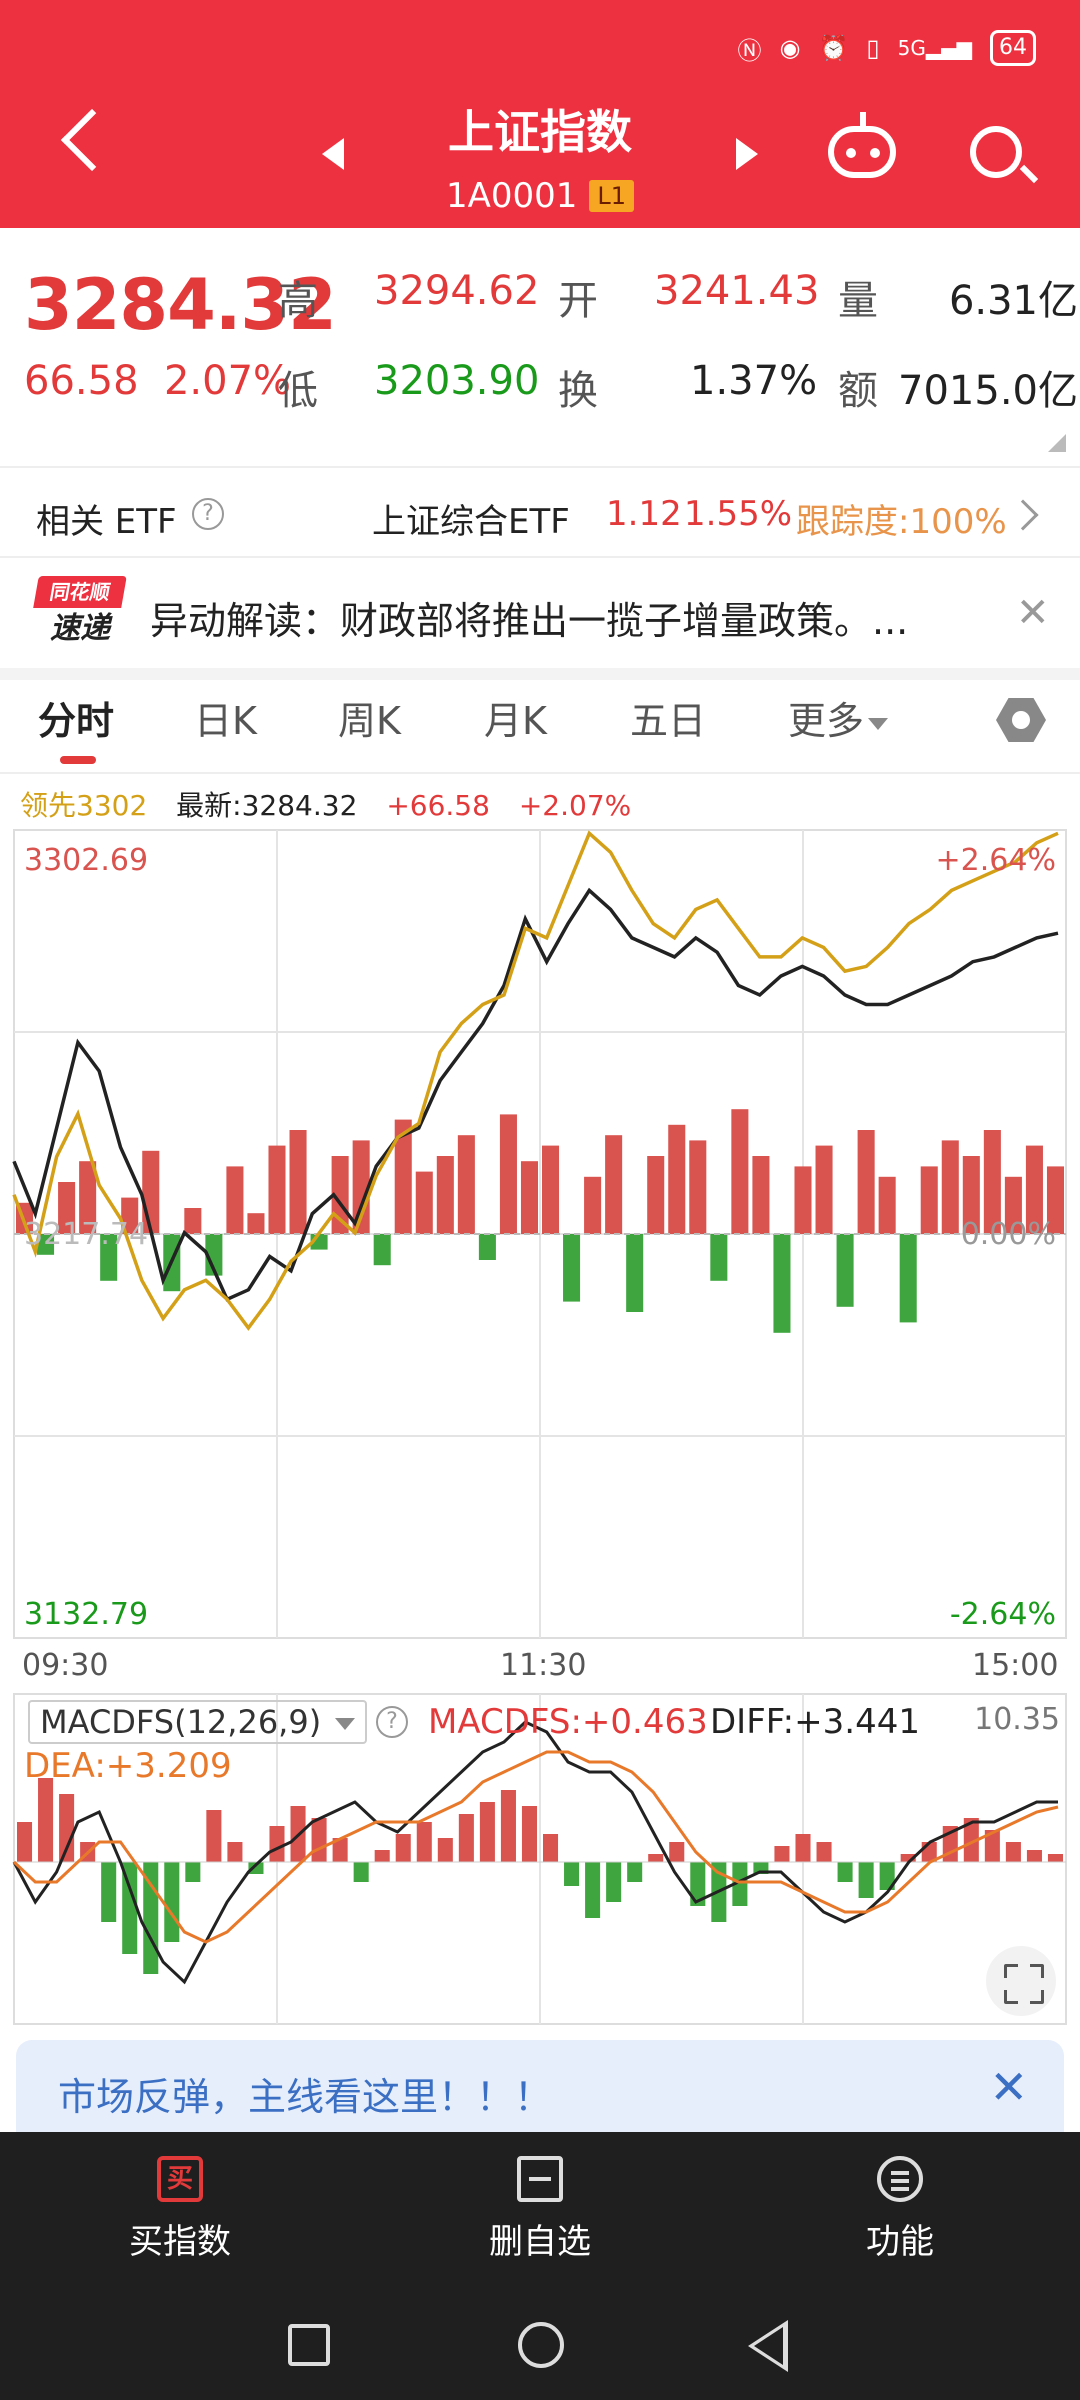  Describe the element at coordinates (80, 592) in the screenshot. I see `news-logo-top: 同花顺` at that location.